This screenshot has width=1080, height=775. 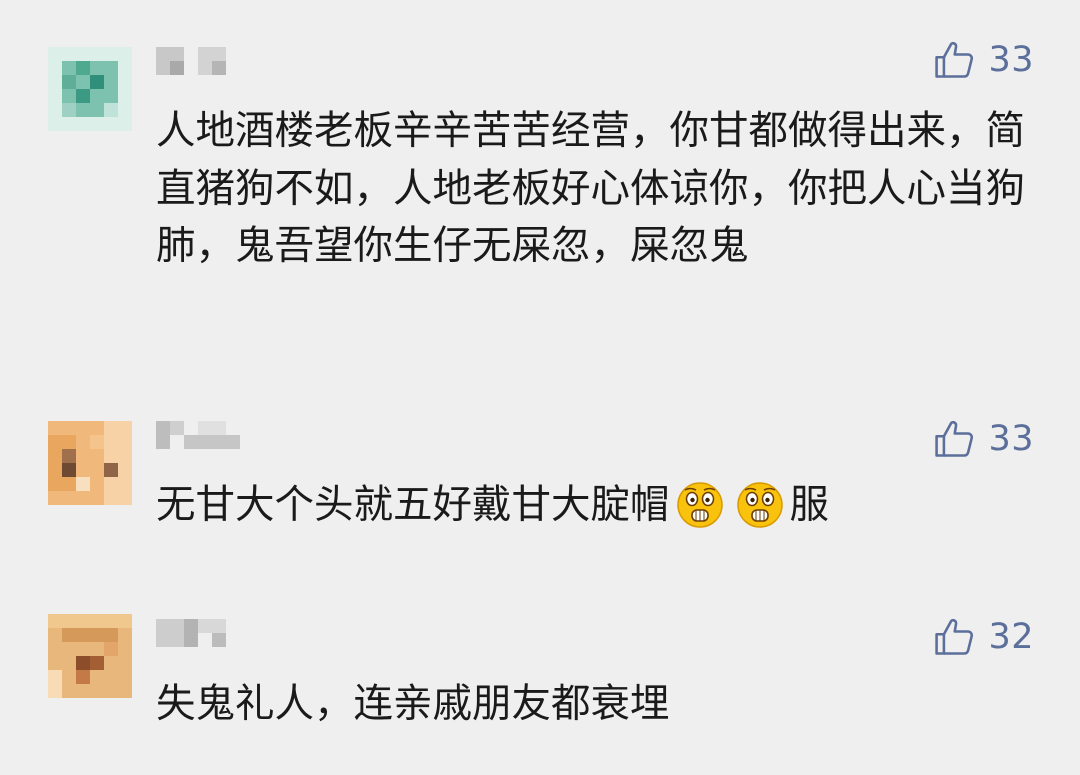 I want to click on comment-text: 失鬼礼人，连亲戚朋友都衰埋, so click(x=413, y=704).